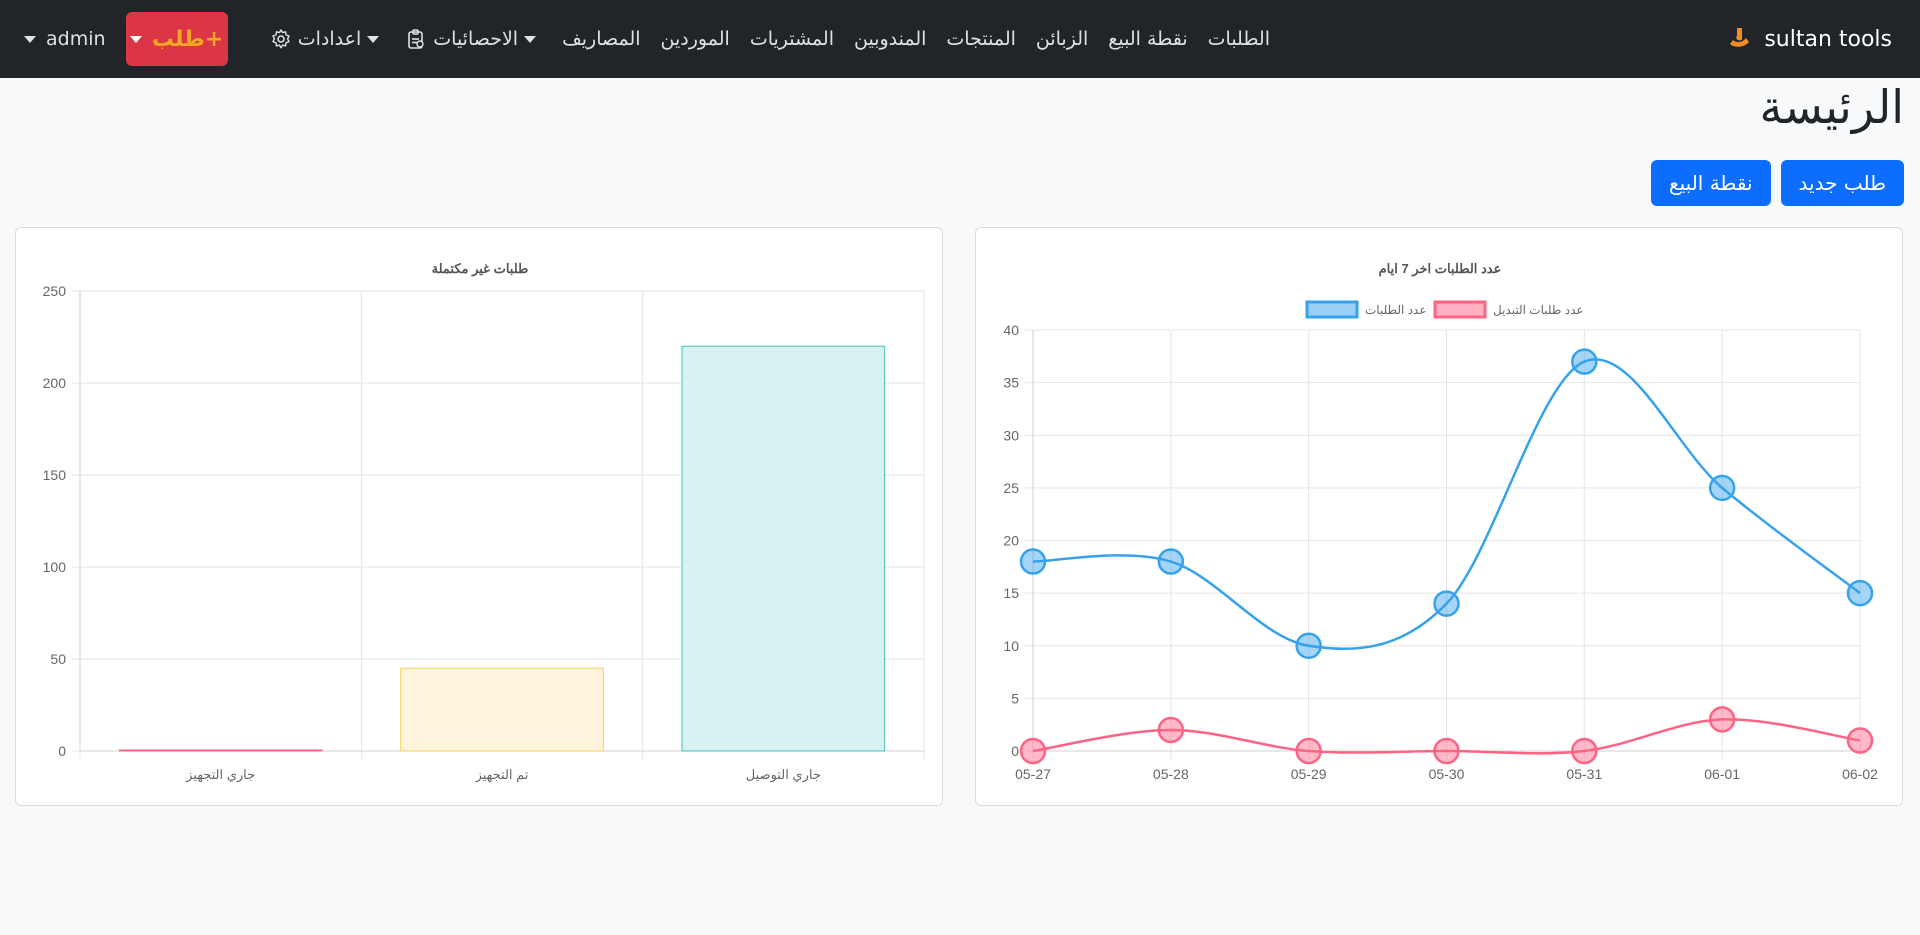  What do you see at coordinates (1147, 39) in the screenshot?
I see `nav-pos: نقطة البيع` at bounding box center [1147, 39].